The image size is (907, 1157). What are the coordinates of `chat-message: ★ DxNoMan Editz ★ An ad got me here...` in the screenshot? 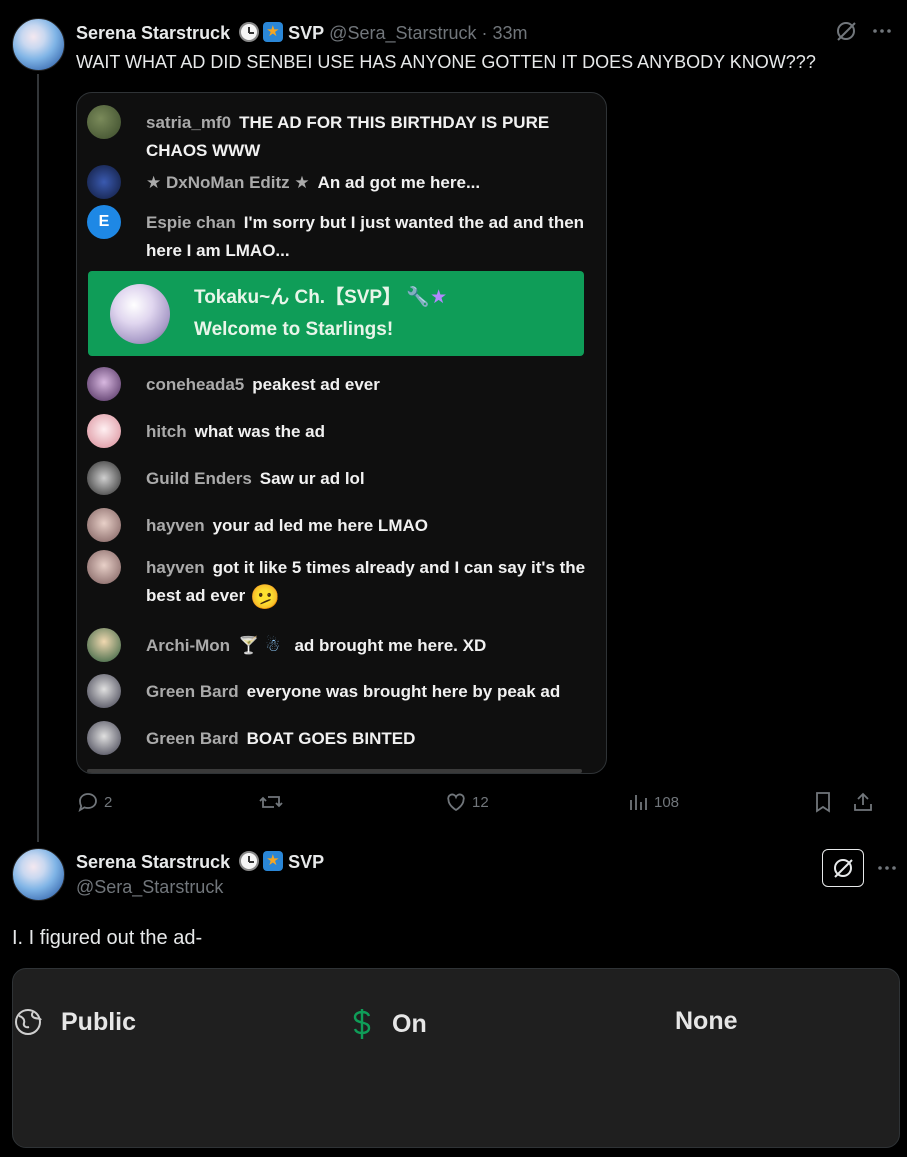 It's located at (336, 182).